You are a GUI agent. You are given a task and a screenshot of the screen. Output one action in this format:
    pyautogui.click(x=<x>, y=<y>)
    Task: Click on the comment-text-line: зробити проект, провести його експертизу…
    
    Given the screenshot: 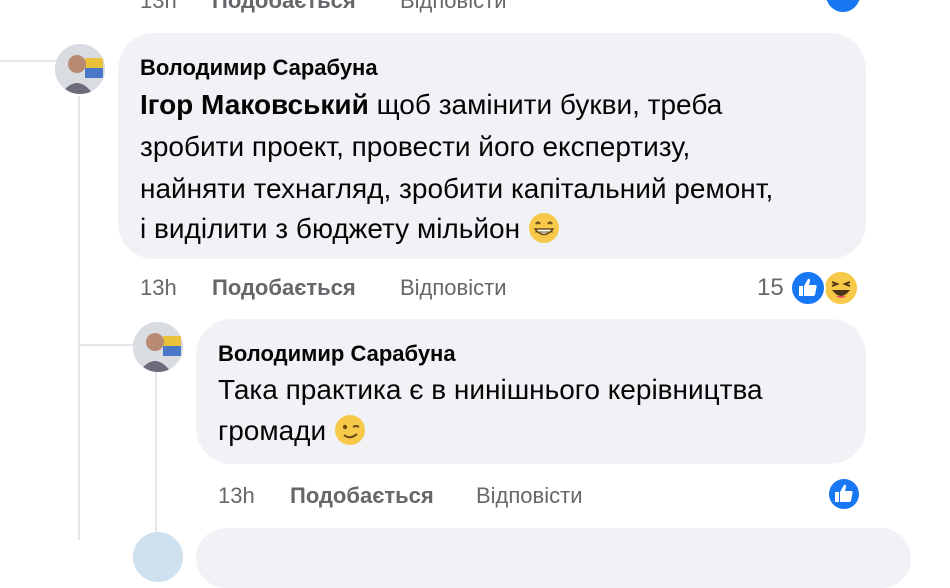 What is the action you would take?
    pyautogui.click(x=415, y=146)
    